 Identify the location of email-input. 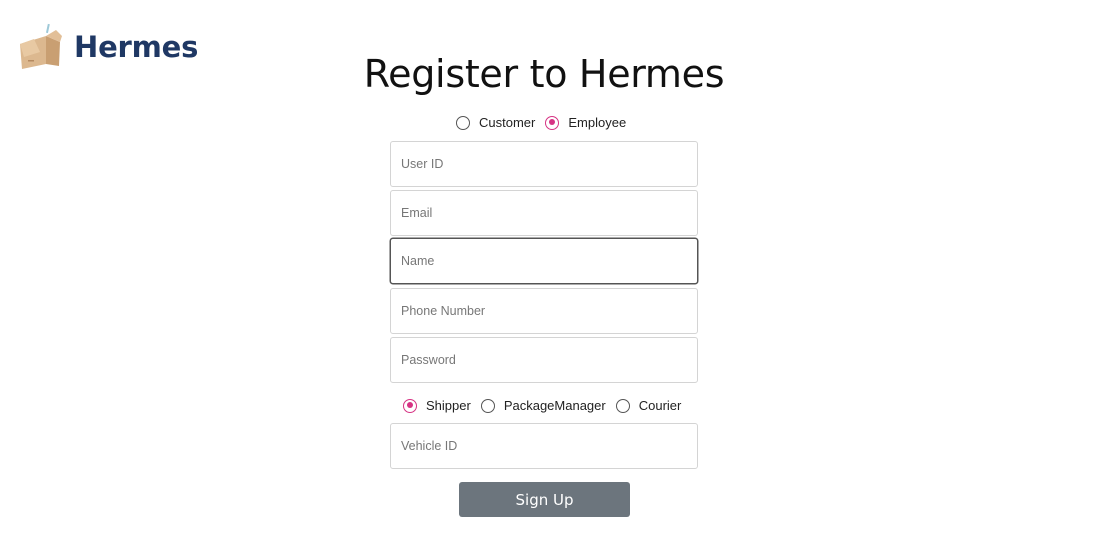
(544, 213).